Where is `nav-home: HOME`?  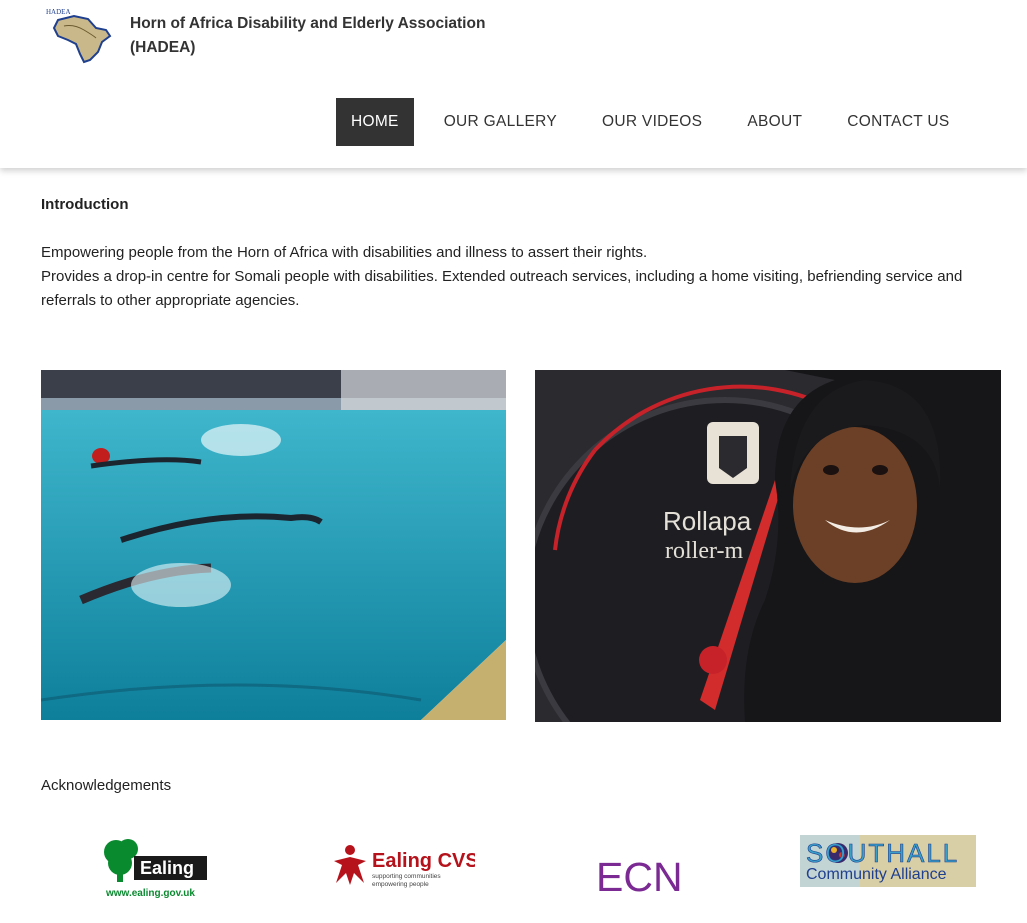
nav-home: HOME is located at coordinates (375, 122).